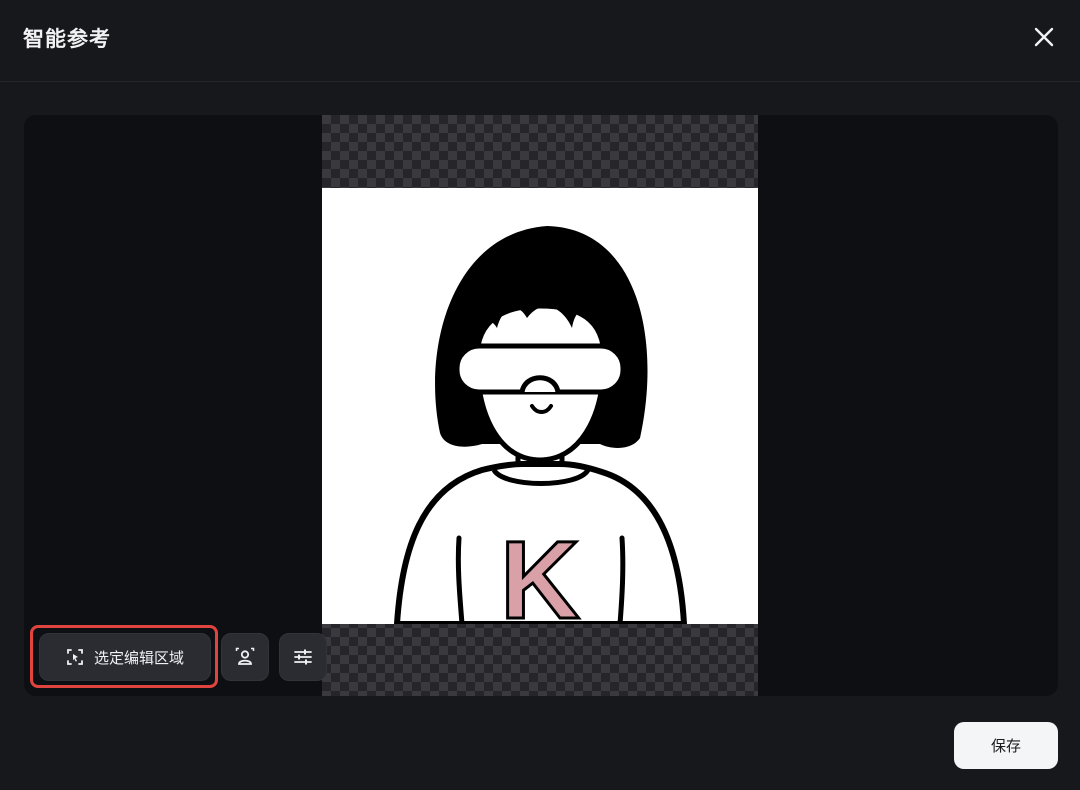 The width and height of the screenshot is (1080, 790). I want to click on close-icon, so click(1044, 37).